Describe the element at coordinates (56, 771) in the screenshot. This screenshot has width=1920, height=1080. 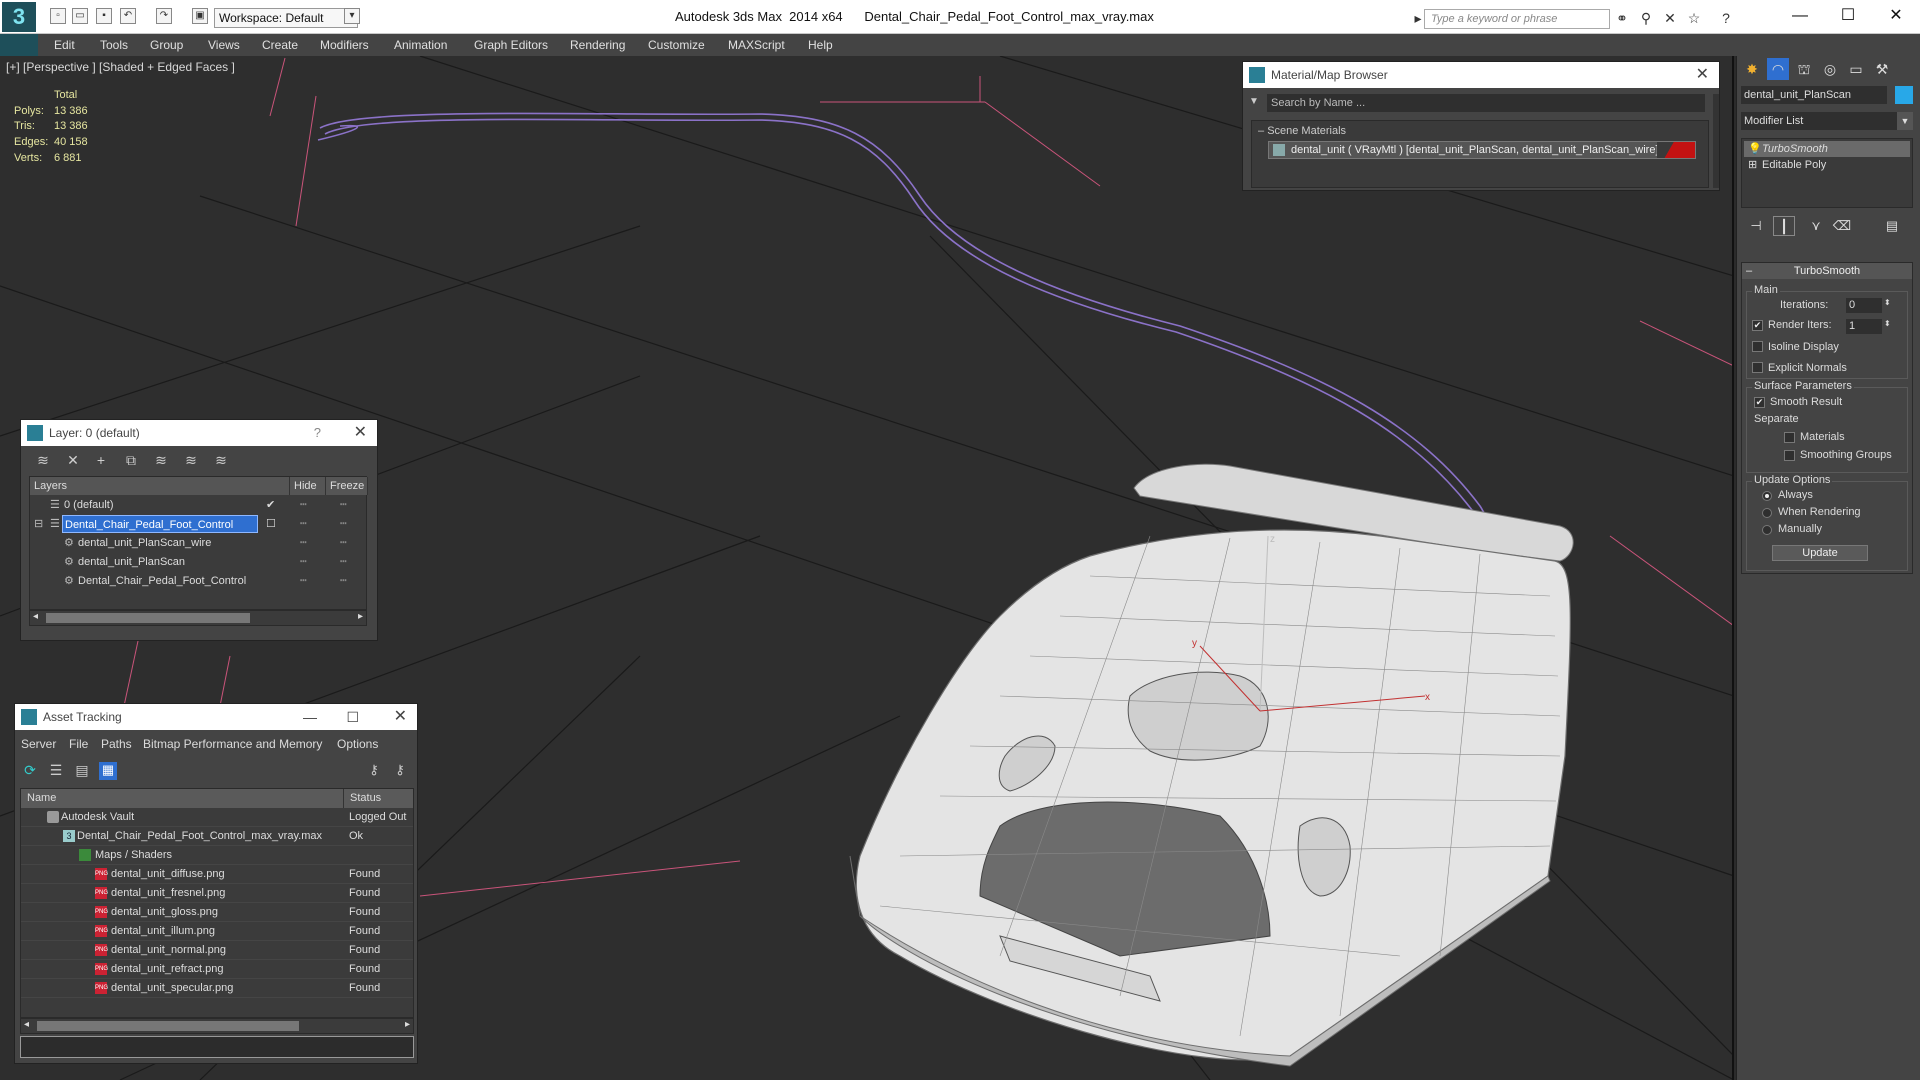
I see `list-view-icon: ☰` at that location.